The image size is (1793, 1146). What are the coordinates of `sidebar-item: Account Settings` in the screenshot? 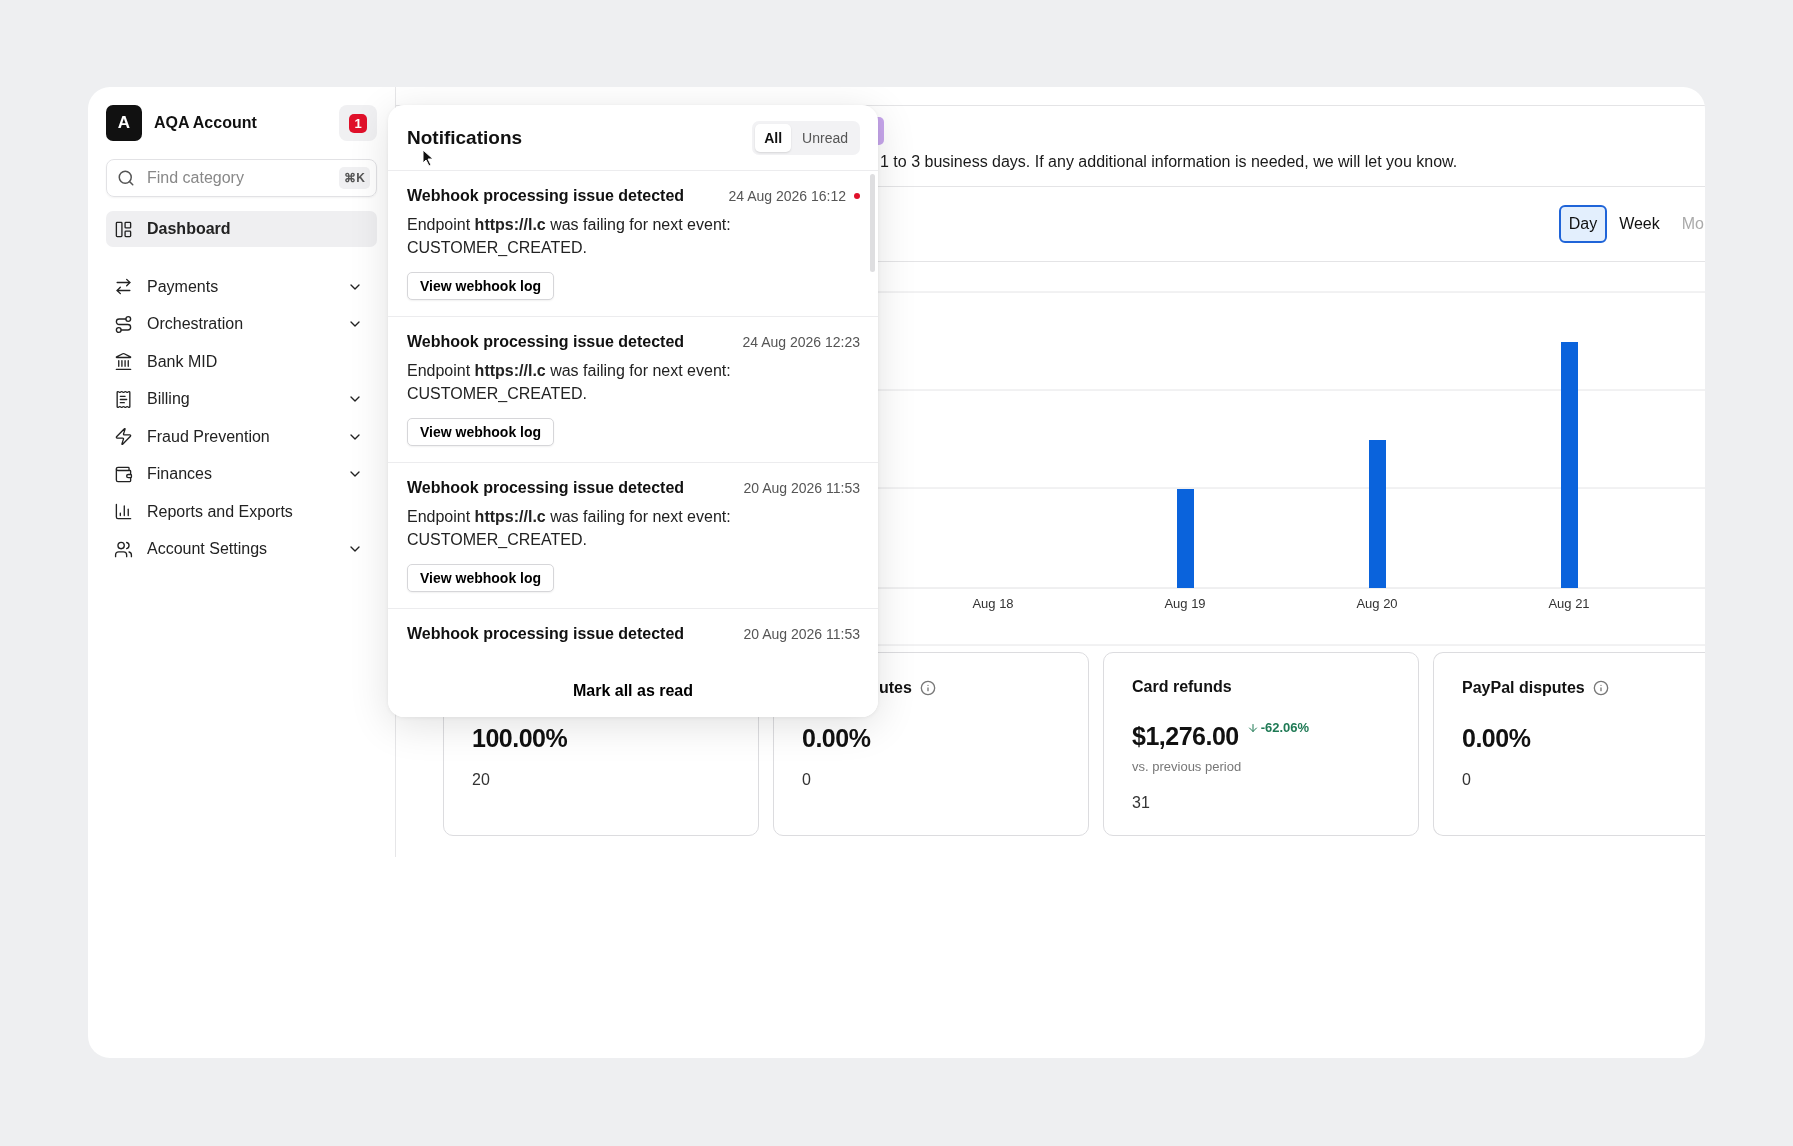 It's located at (241, 549).